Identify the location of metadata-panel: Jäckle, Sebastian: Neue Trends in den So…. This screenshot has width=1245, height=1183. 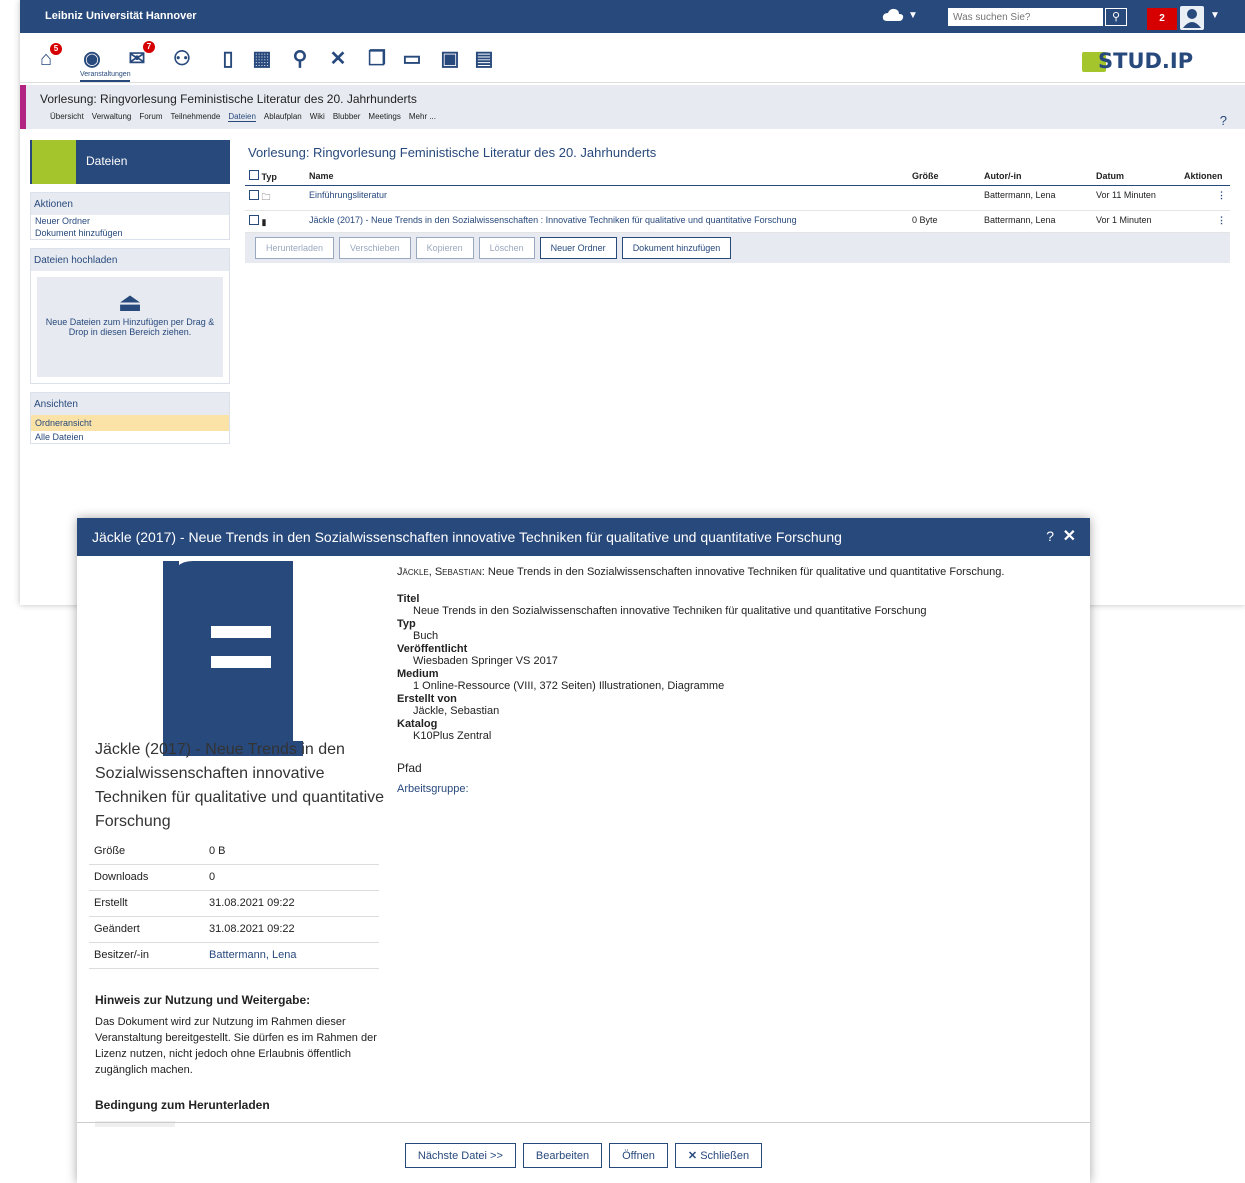
(737, 680).